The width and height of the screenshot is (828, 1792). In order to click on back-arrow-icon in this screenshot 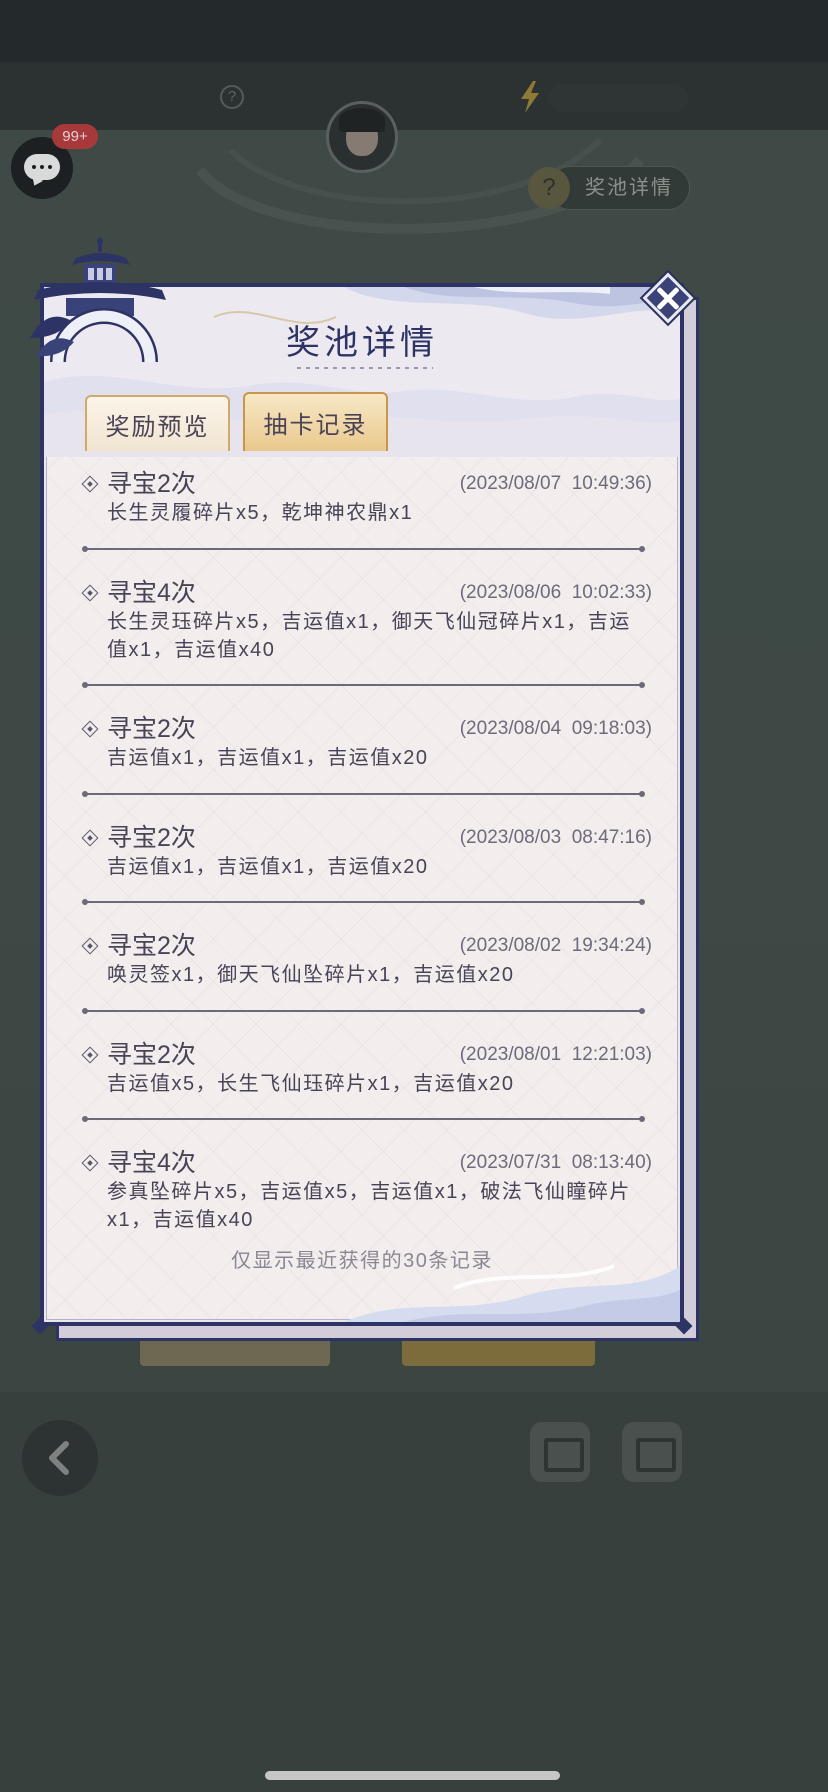, I will do `click(59, 1458)`.